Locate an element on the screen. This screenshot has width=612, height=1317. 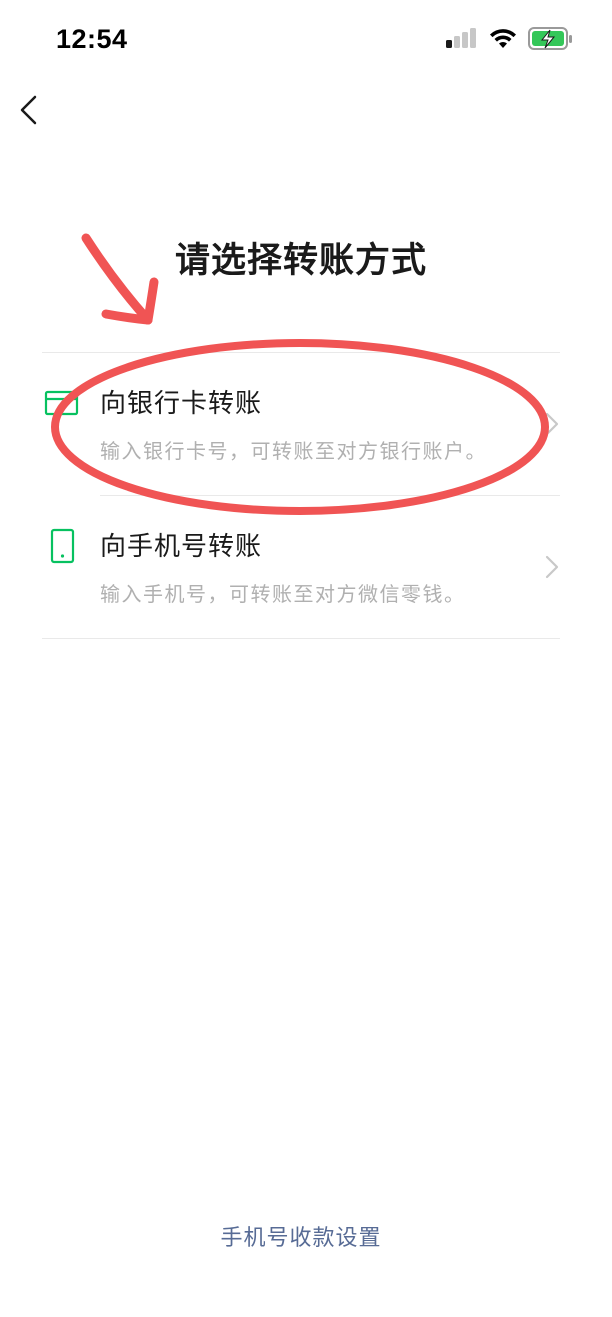
back-button is located at coordinates (28, 110).